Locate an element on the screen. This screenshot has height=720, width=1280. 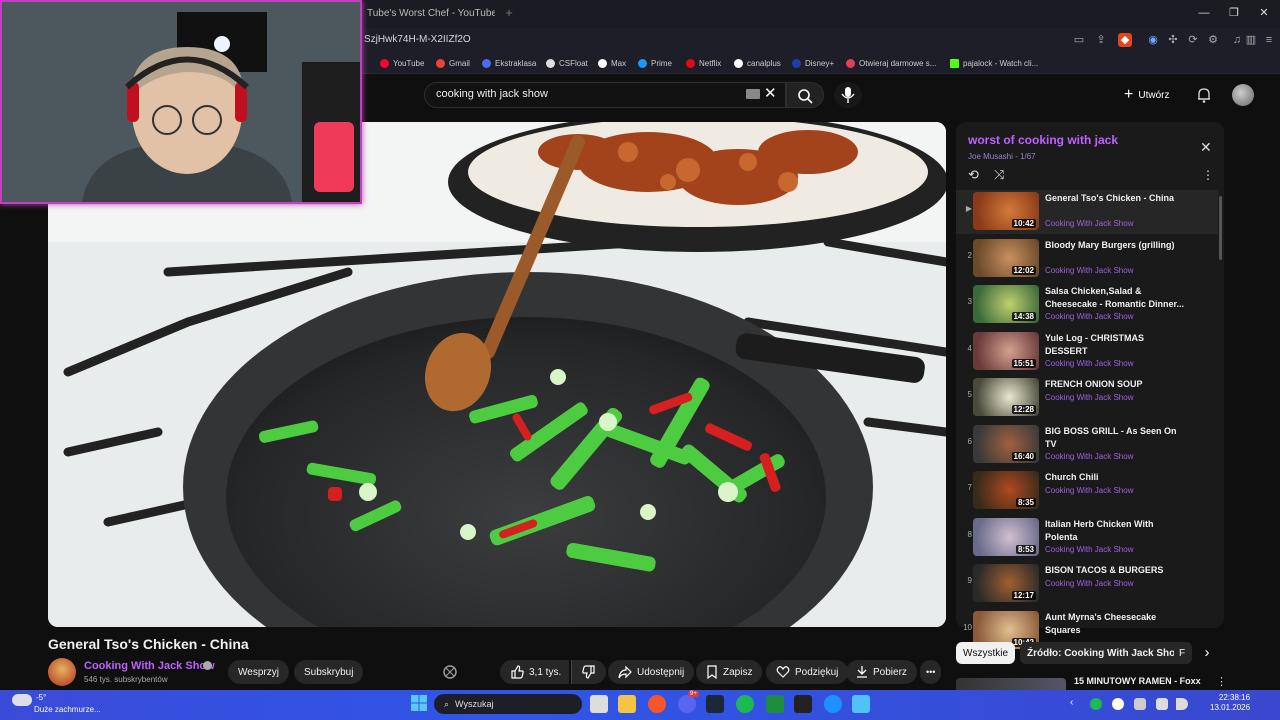
bookmark-csfloat: CSFloat is located at coordinates (567, 63).